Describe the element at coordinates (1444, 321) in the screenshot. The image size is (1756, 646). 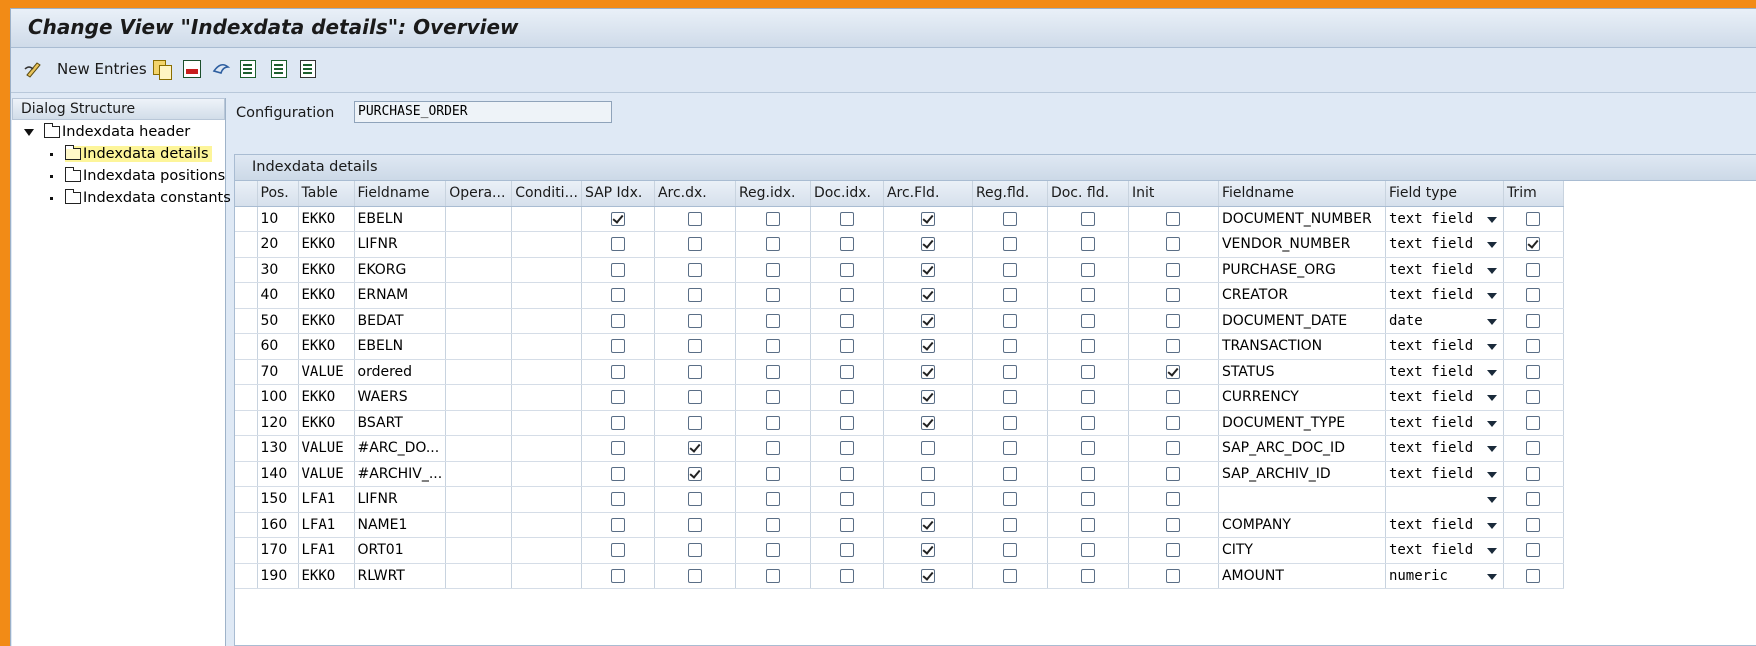
I see `field-type-select: date` at that location.